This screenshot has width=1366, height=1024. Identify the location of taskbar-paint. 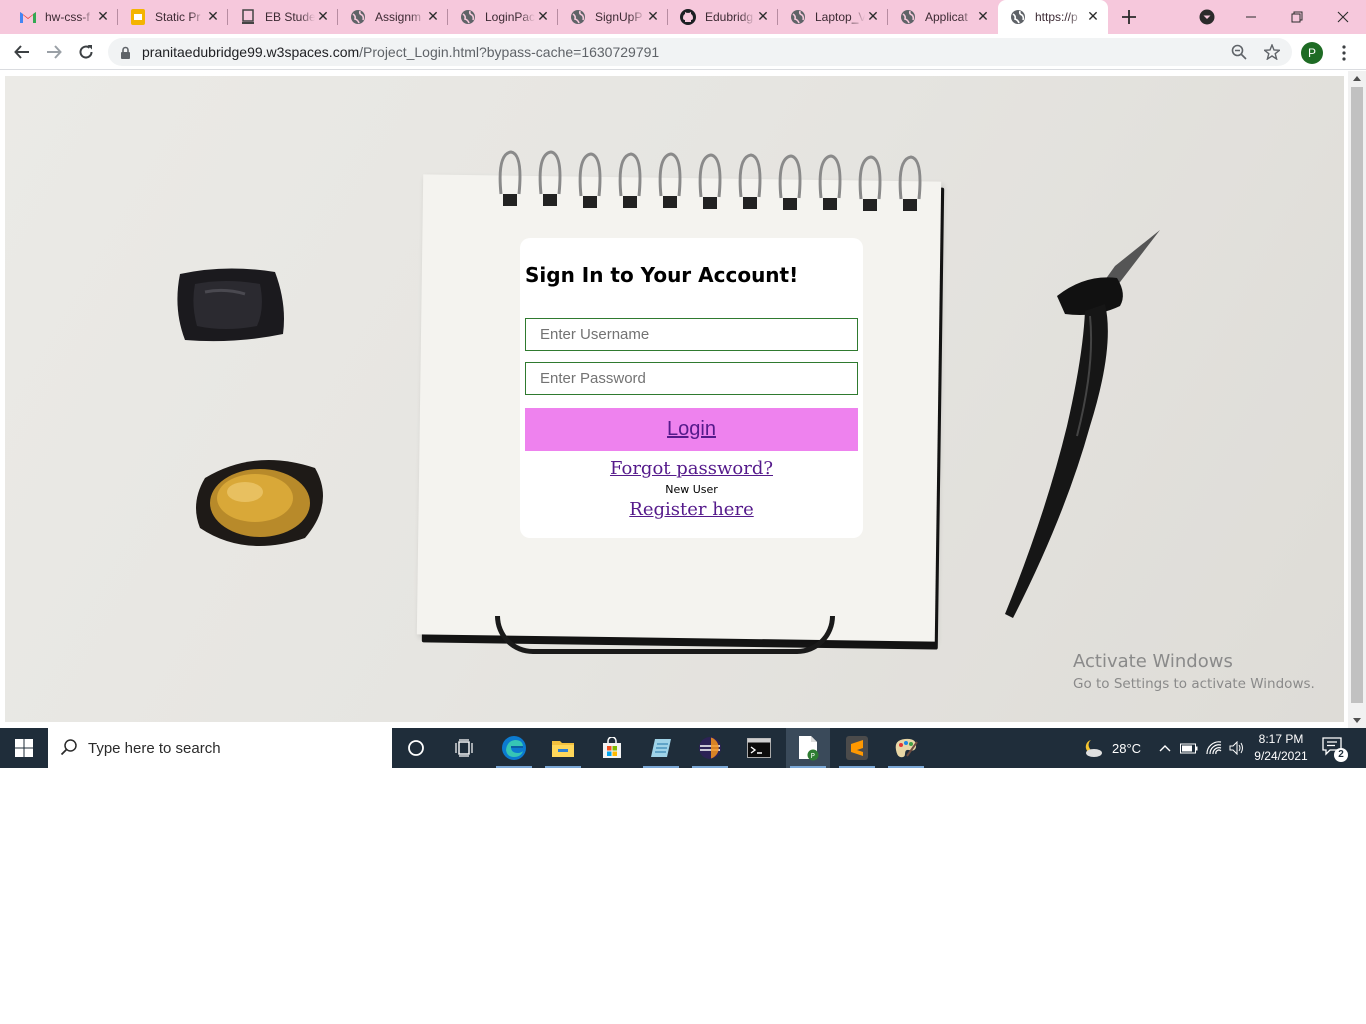
(906, 748).